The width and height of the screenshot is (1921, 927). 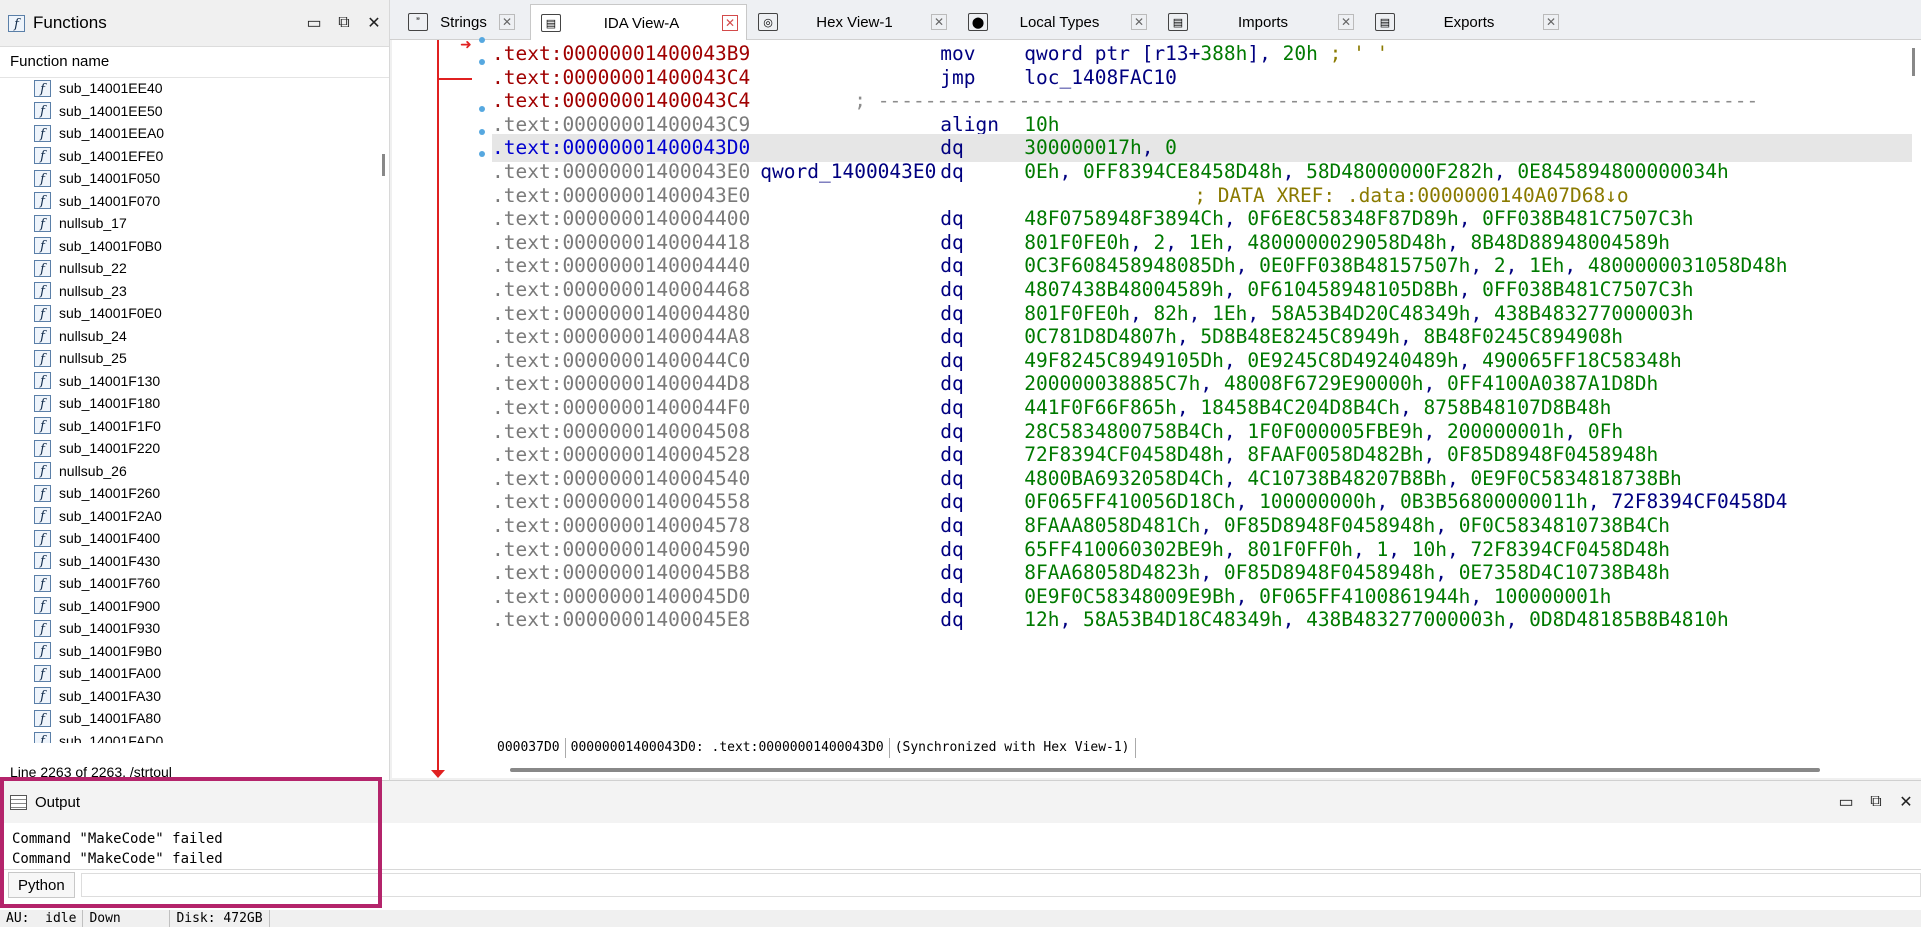 What do you see at coordinates (110, 178) in the screenshot?
I see `function-name: sub_14001F050` at bounding box center [110, 178].